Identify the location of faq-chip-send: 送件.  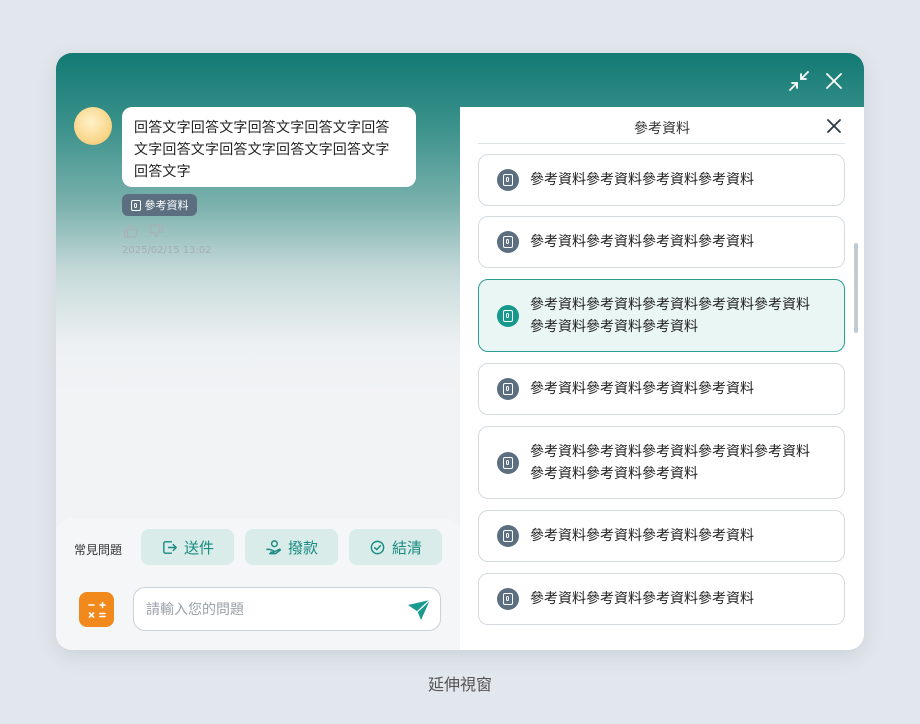
(187, 547).